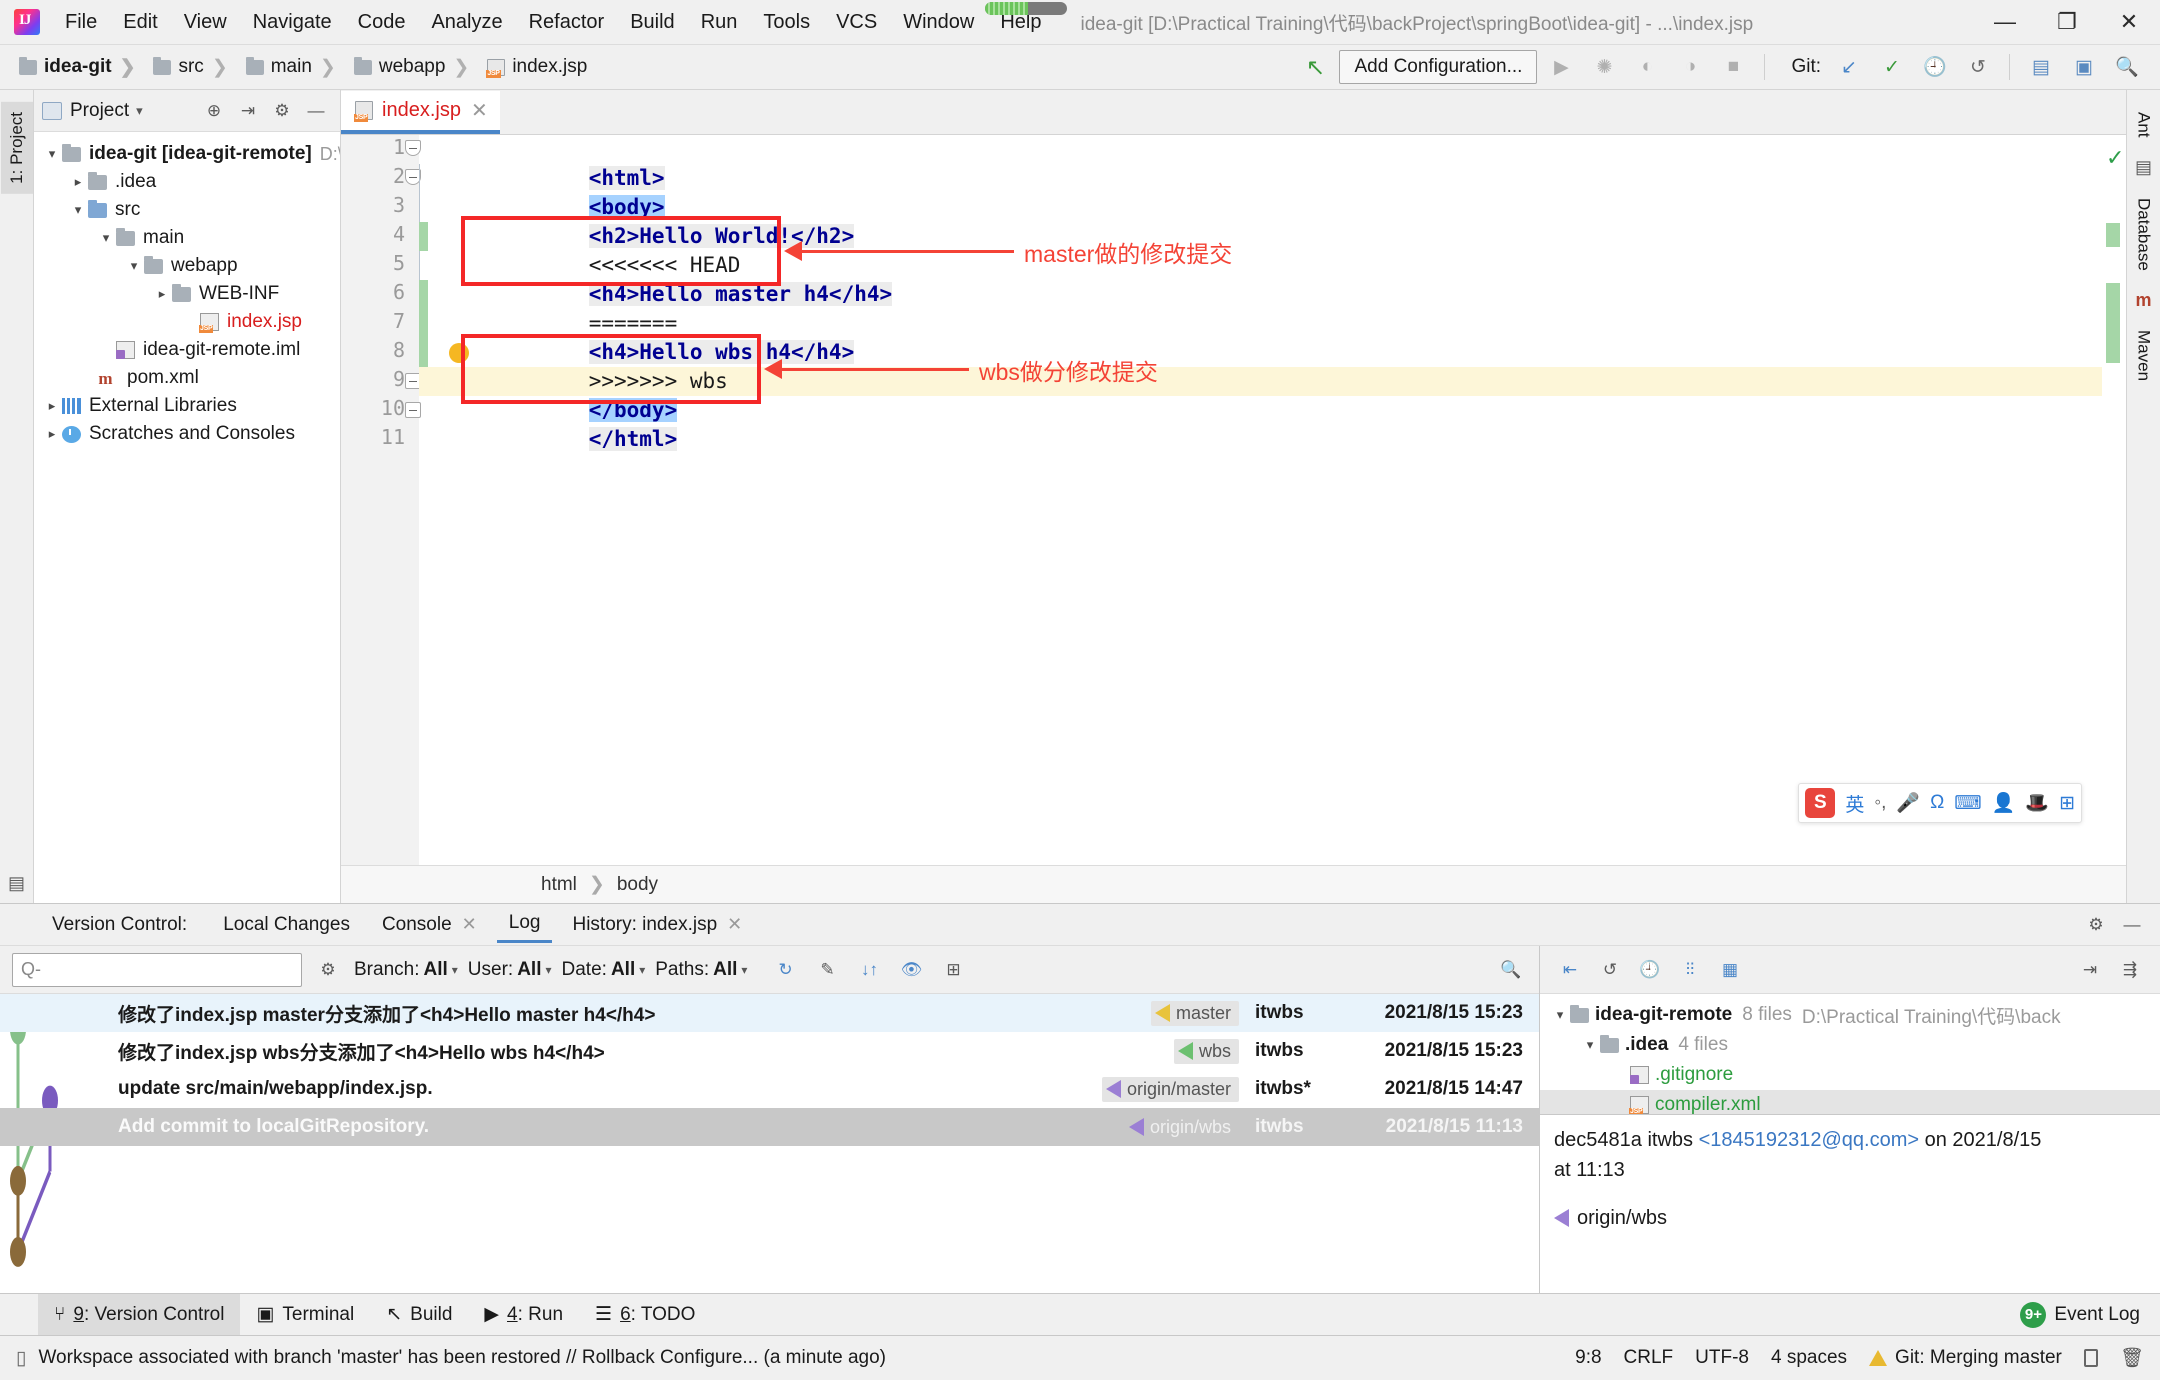  Describe the element at coordinates (719, 22) in the screenshot. I see `menu-run: Run` at that location.